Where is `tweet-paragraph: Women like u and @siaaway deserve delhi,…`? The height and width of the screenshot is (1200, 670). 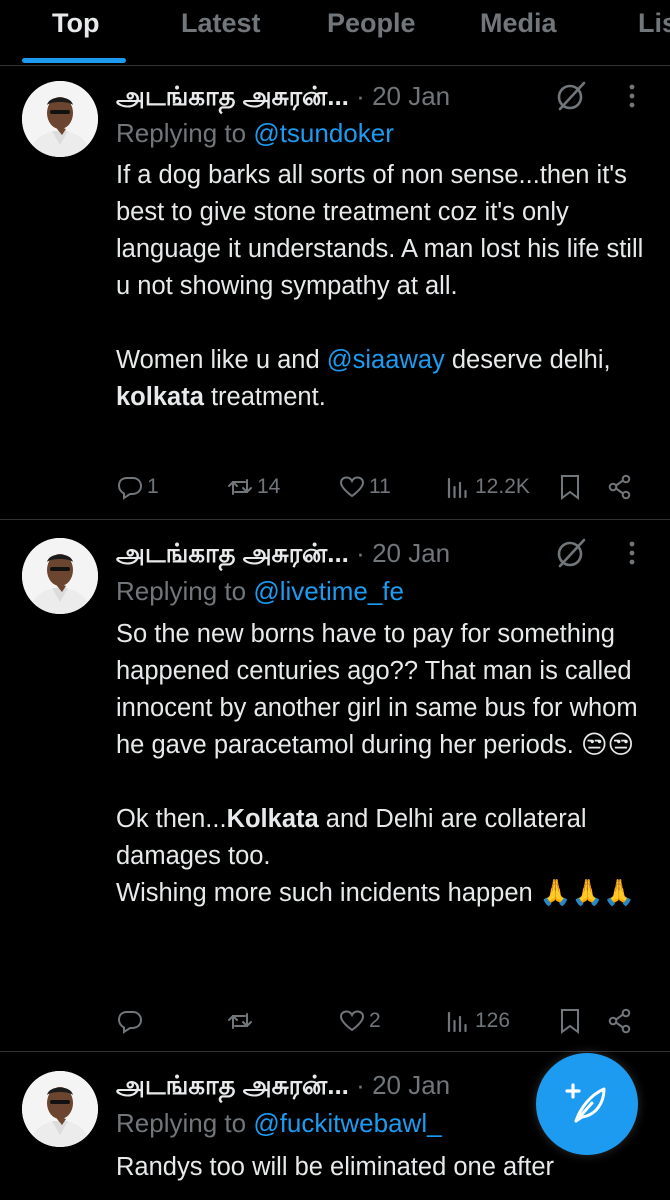
tweet-paragraph: Women like u and @siaaway deserve delhi,… is located at coordinates (363, 378).